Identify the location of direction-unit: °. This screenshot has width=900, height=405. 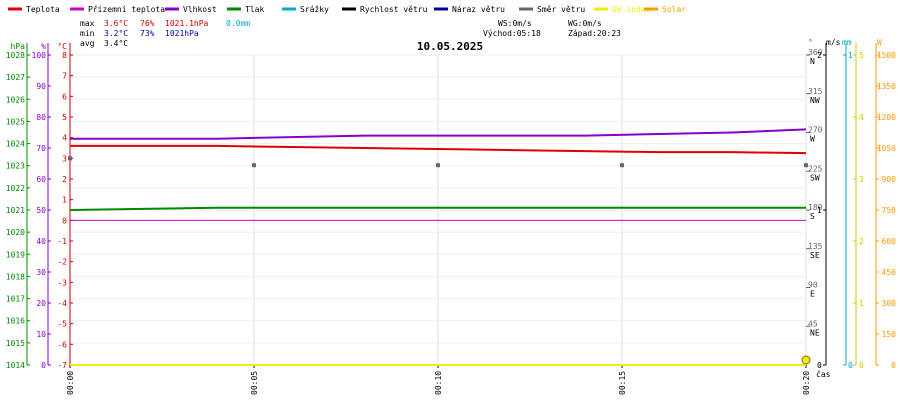
(810, 42).